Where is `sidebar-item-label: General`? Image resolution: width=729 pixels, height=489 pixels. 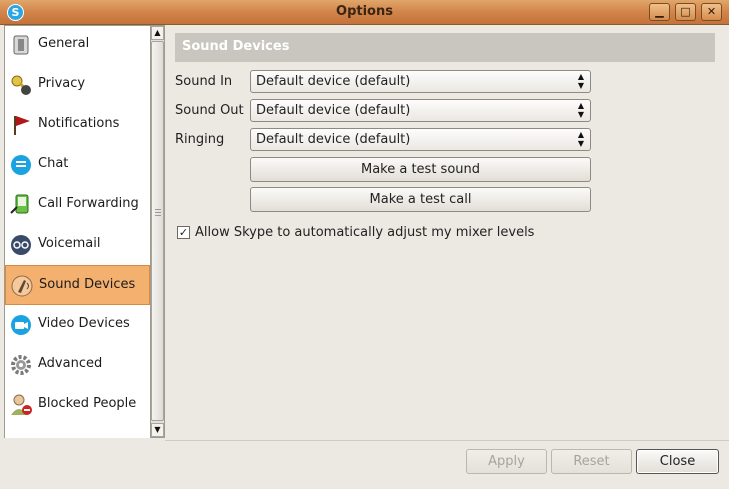
sidebar-item-label: General is located at coordinates (64, 43).